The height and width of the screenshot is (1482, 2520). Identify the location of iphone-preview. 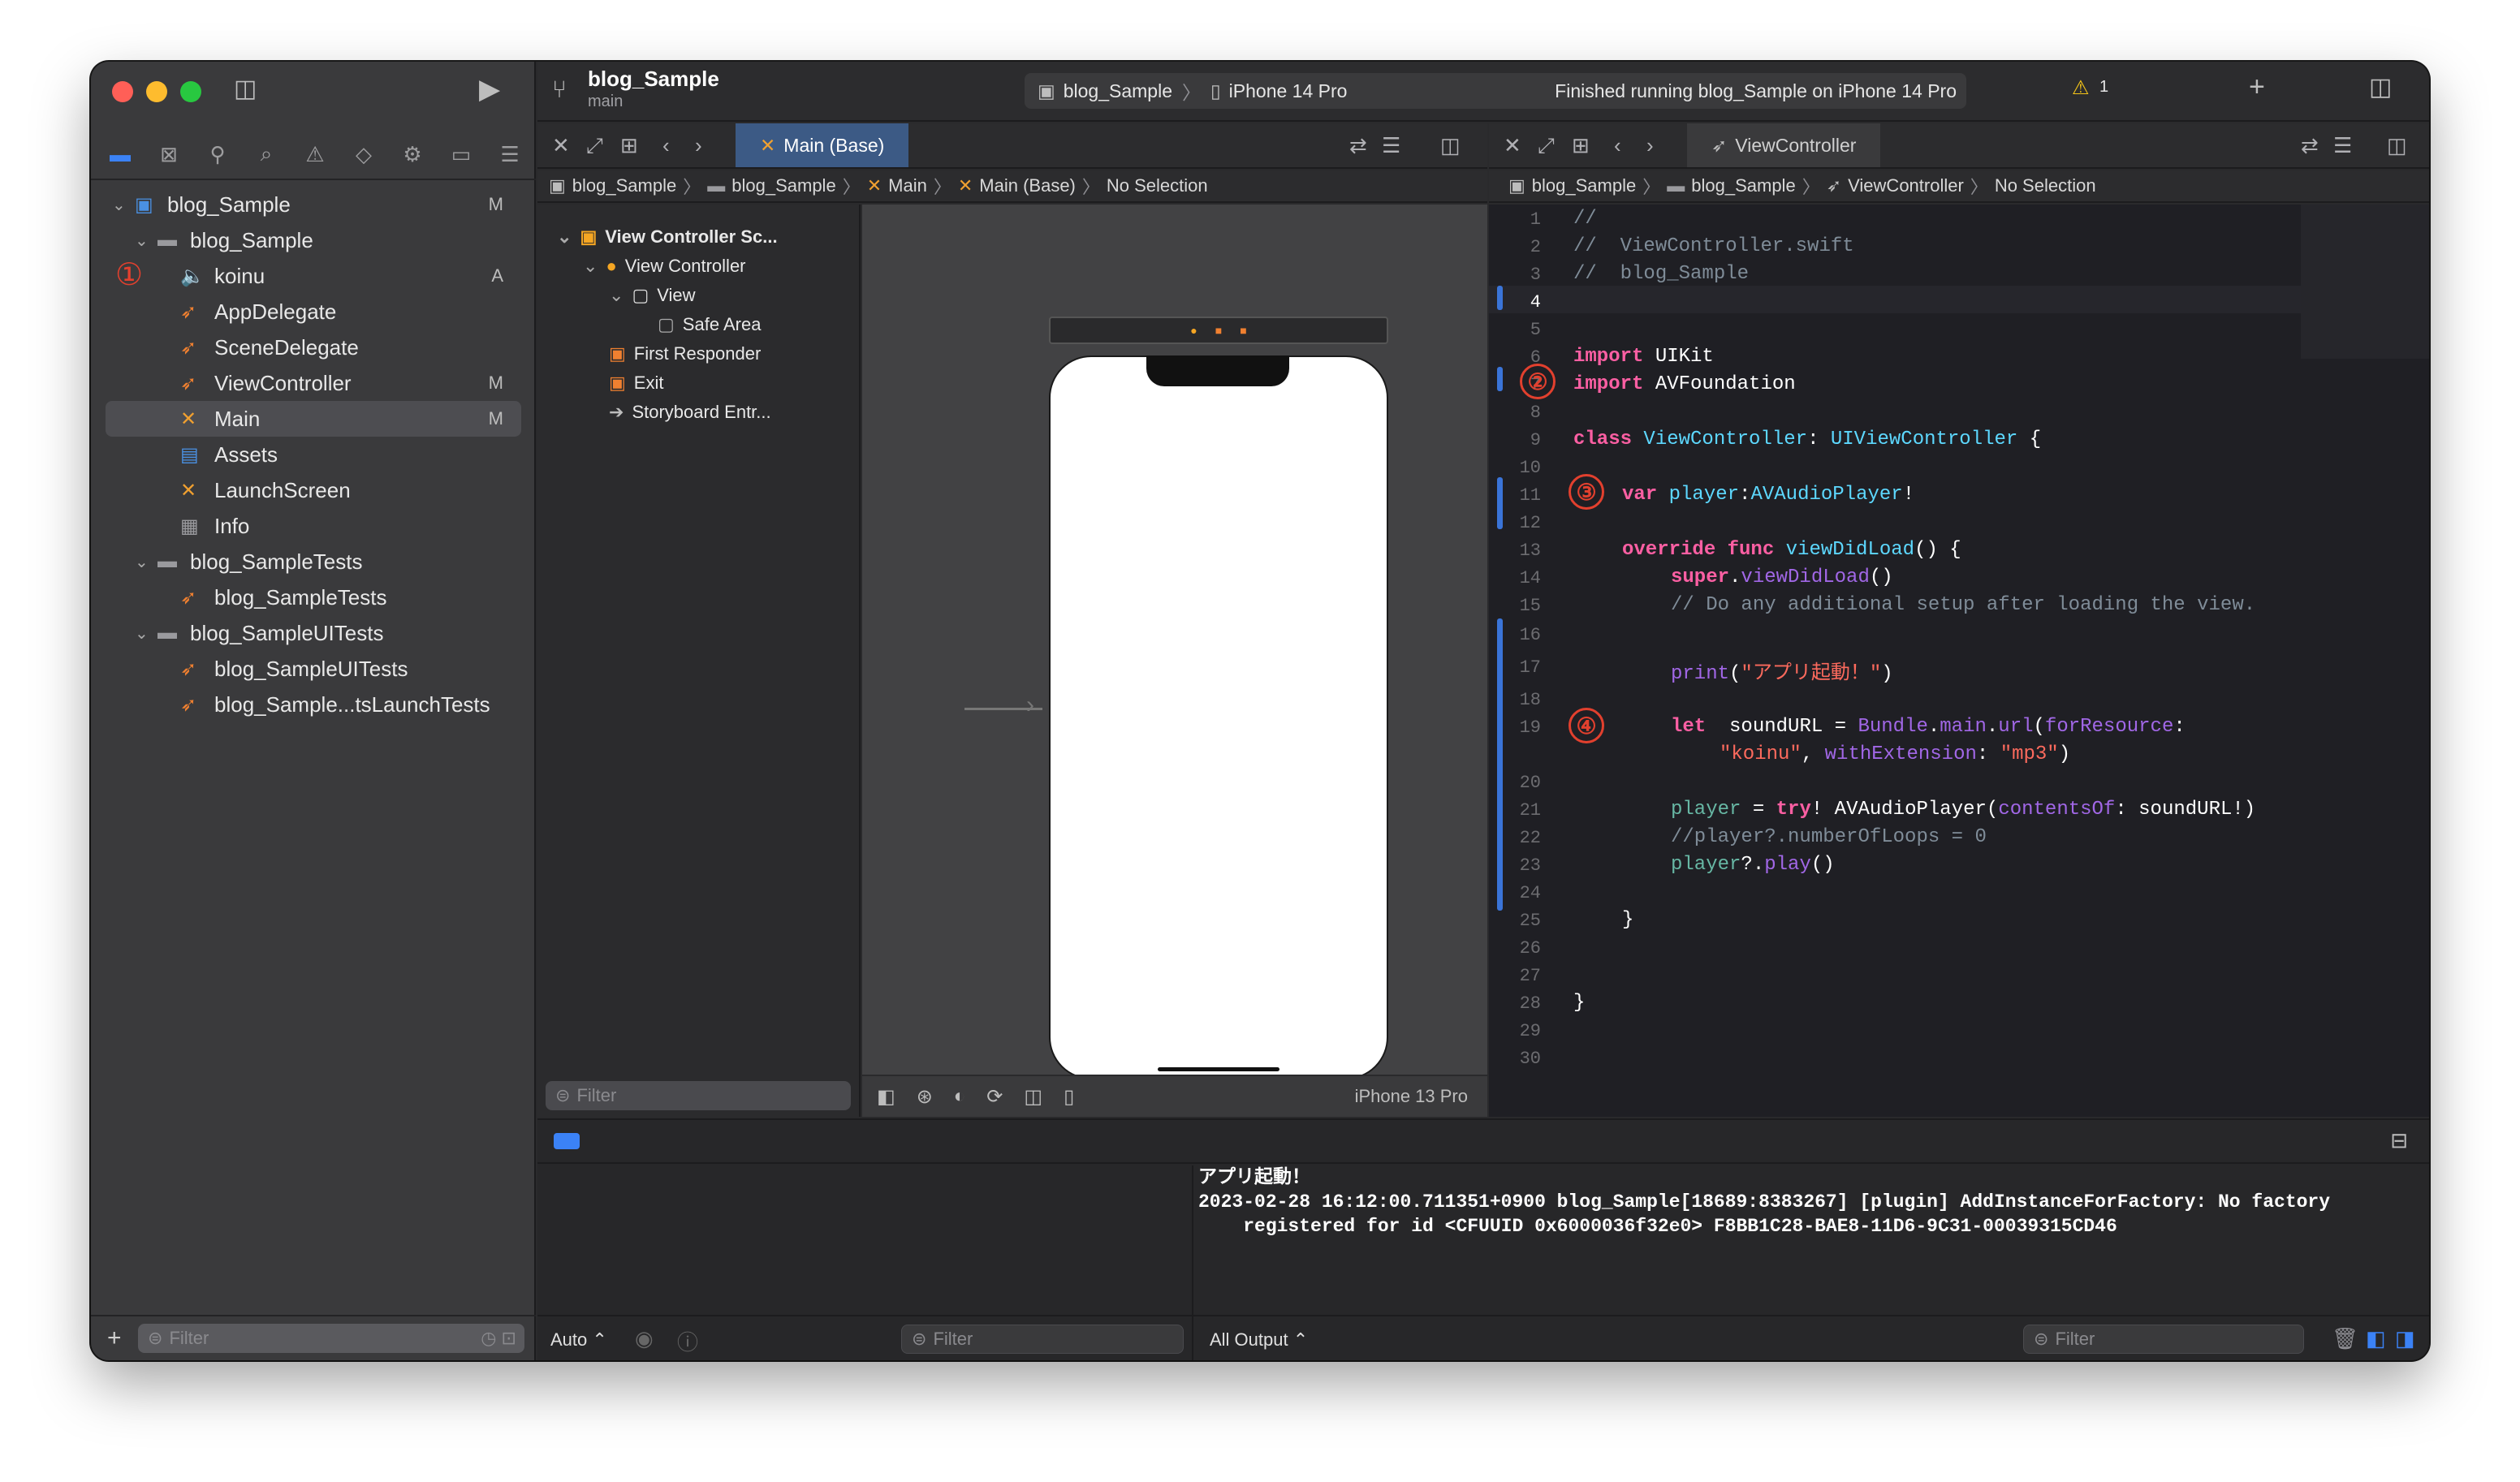
(1218, 717).